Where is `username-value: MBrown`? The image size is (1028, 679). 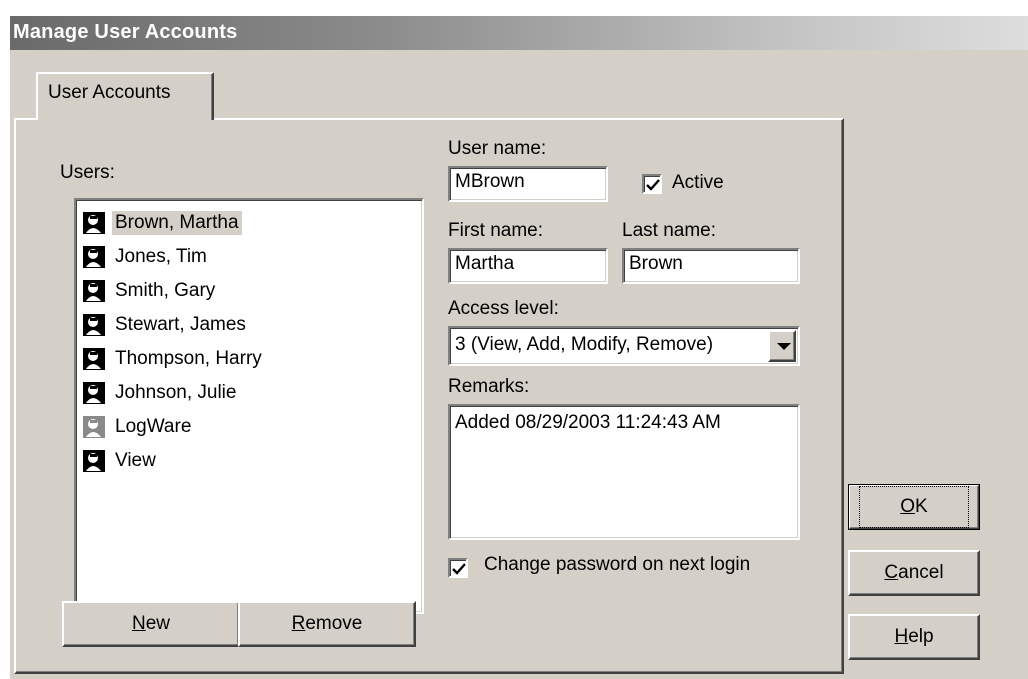
username-value: MBrown is located at coordinates (490, 181).